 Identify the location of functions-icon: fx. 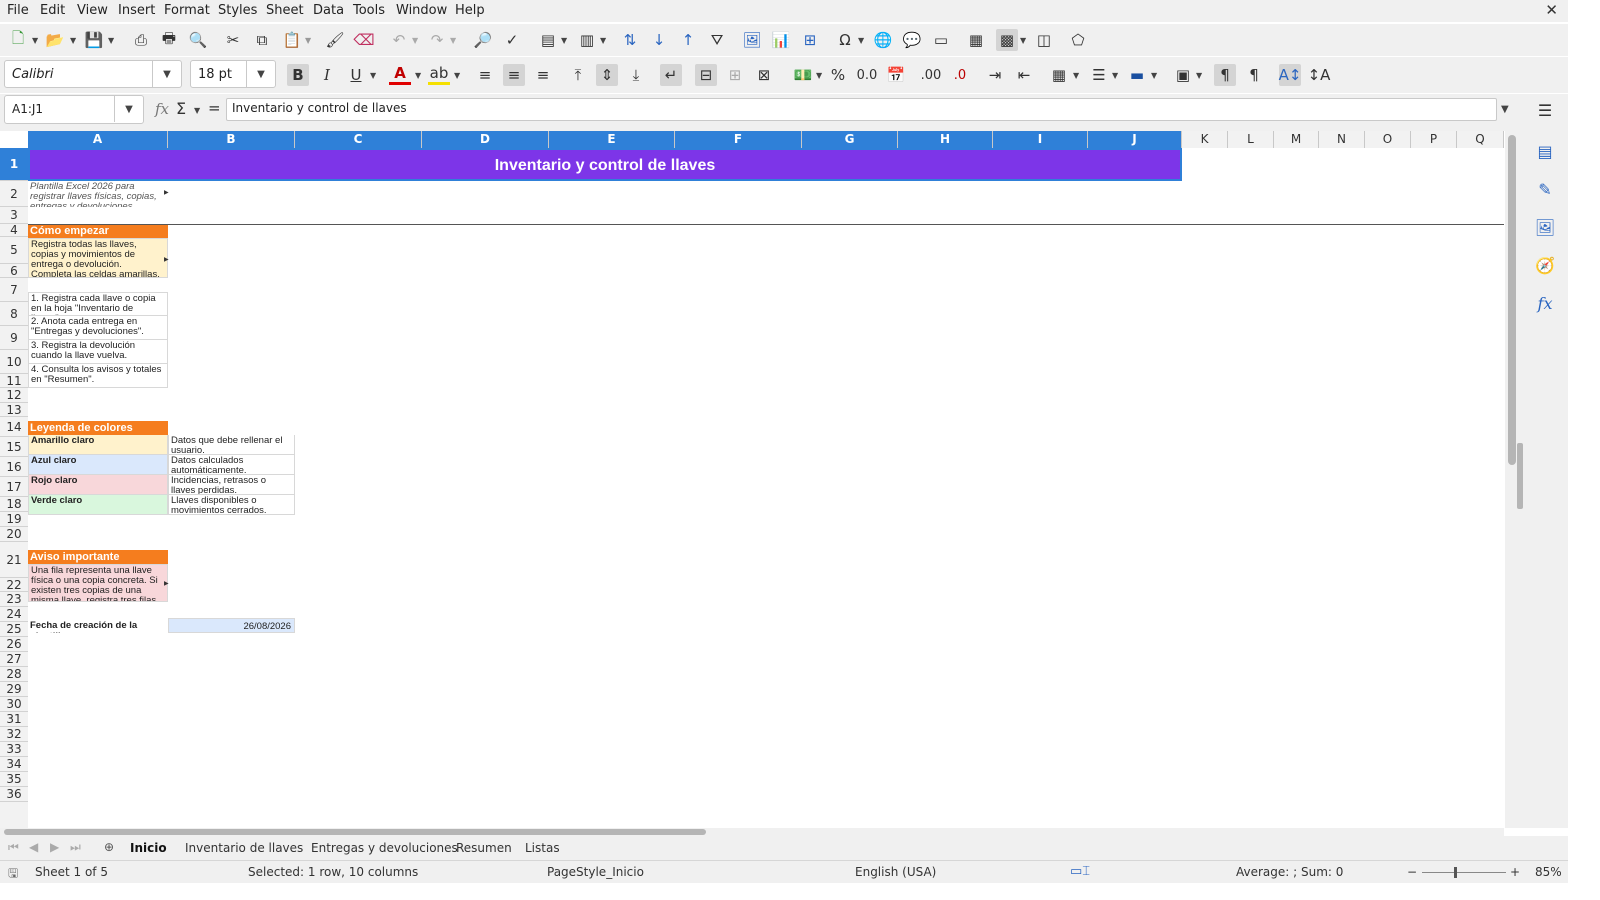
(1545, 303).